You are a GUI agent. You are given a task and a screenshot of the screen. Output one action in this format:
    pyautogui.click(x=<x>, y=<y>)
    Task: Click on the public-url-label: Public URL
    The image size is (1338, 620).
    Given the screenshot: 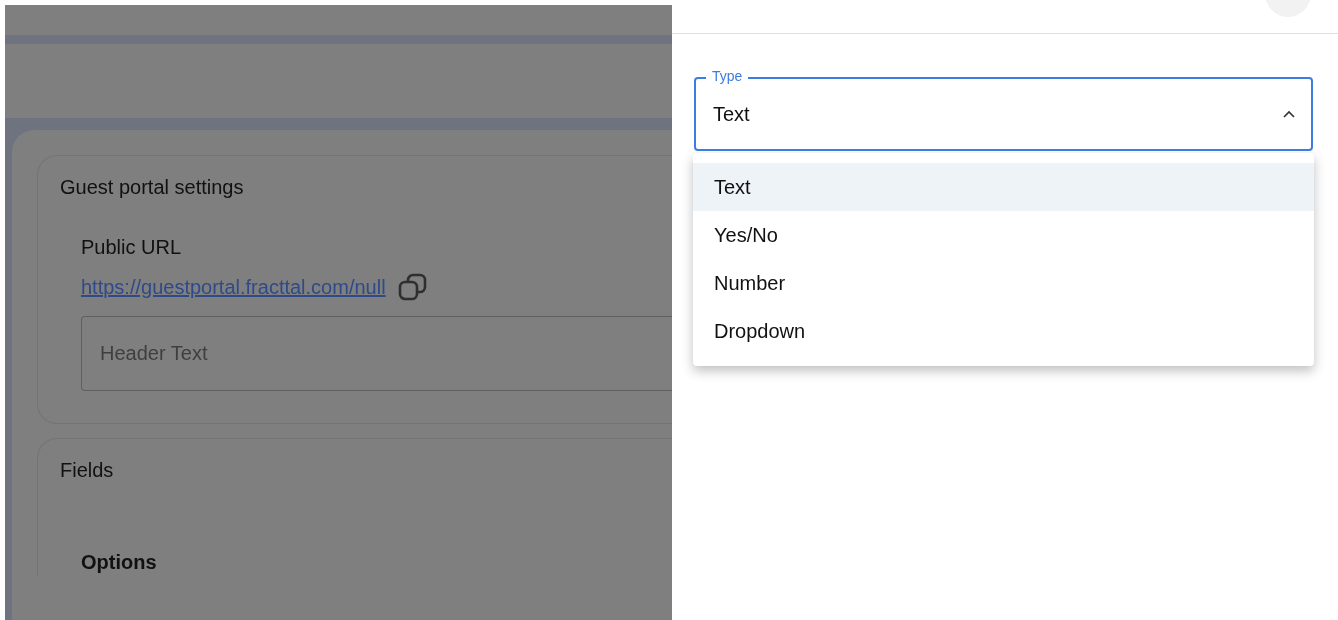 What is the action you would take?
    pyautogui.click(x=132, y=247)
    